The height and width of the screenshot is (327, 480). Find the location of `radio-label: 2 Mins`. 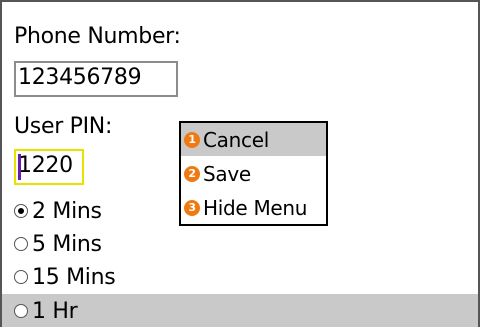

radio-label: 2 Mins is located at coordinates (67, 211).